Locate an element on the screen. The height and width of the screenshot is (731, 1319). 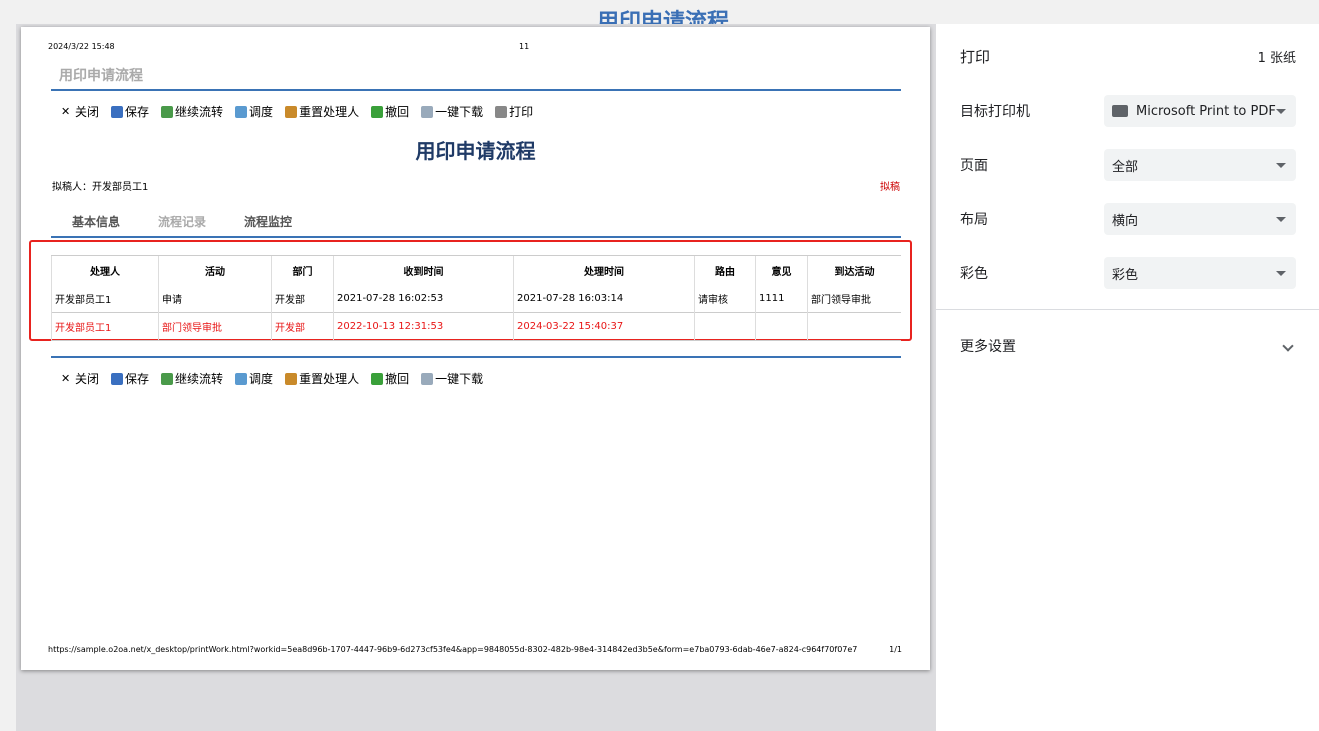
color-label: 彩色 is located at coordinates (974, 274).